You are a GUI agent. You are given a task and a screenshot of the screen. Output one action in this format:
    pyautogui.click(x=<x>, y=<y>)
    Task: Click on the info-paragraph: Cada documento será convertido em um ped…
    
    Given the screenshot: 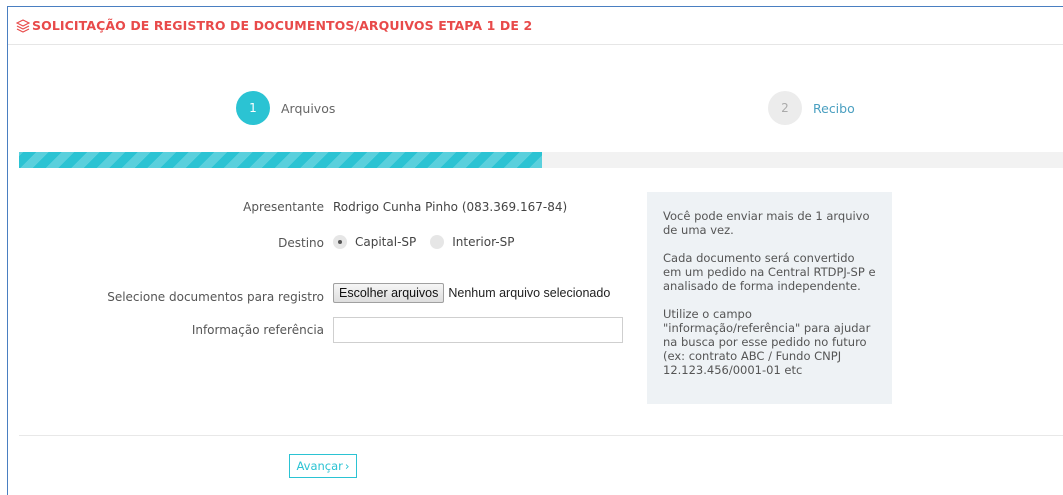 What is the action you would take?
    pyautogui.click(x=769, y=272)
    